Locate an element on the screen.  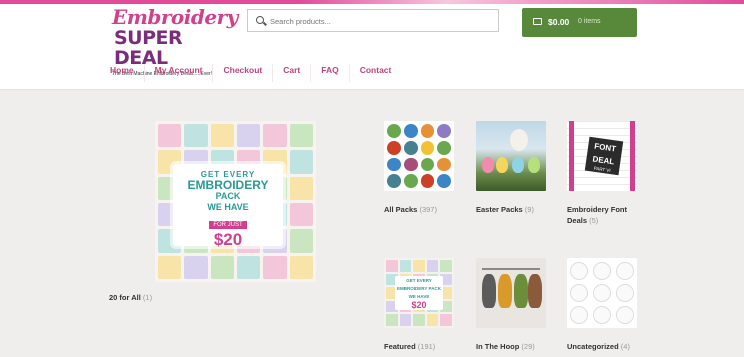
category-thumb-uncategorized is located at coordinates (602, 293).